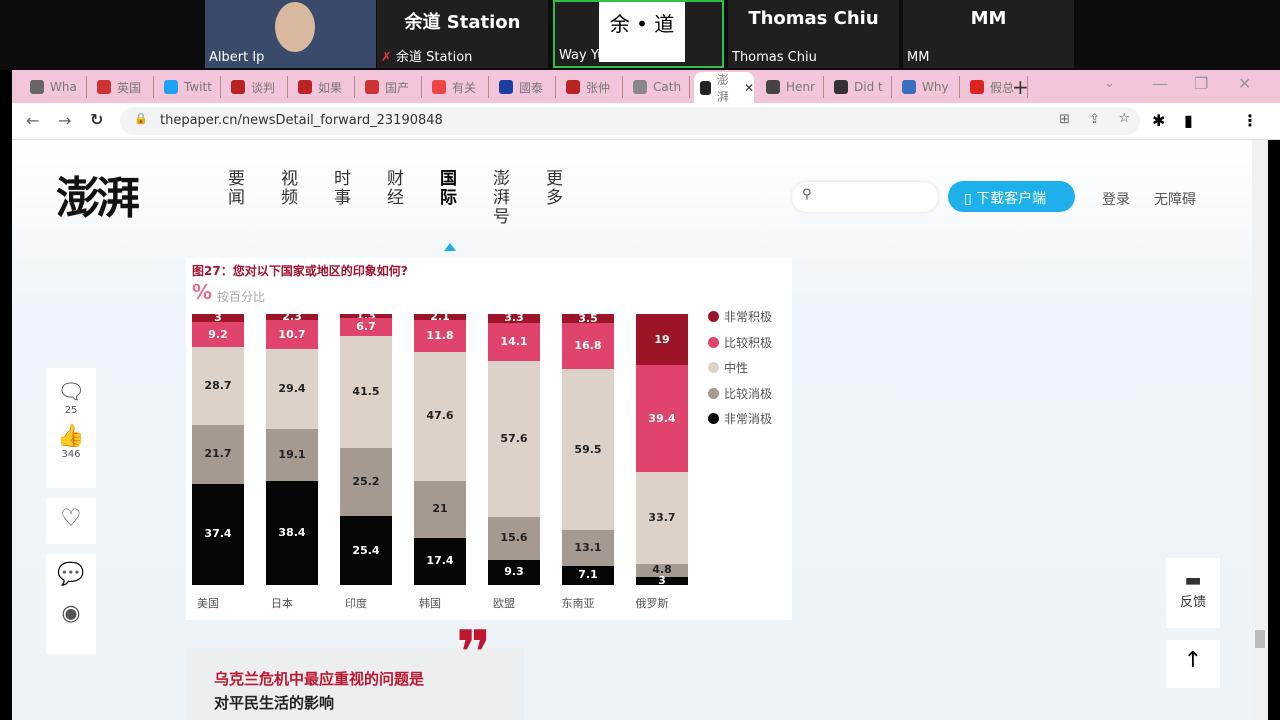 This screenshot has width=1280, height=720. I want to click on nav-item: 要闻, so click(238, 189).